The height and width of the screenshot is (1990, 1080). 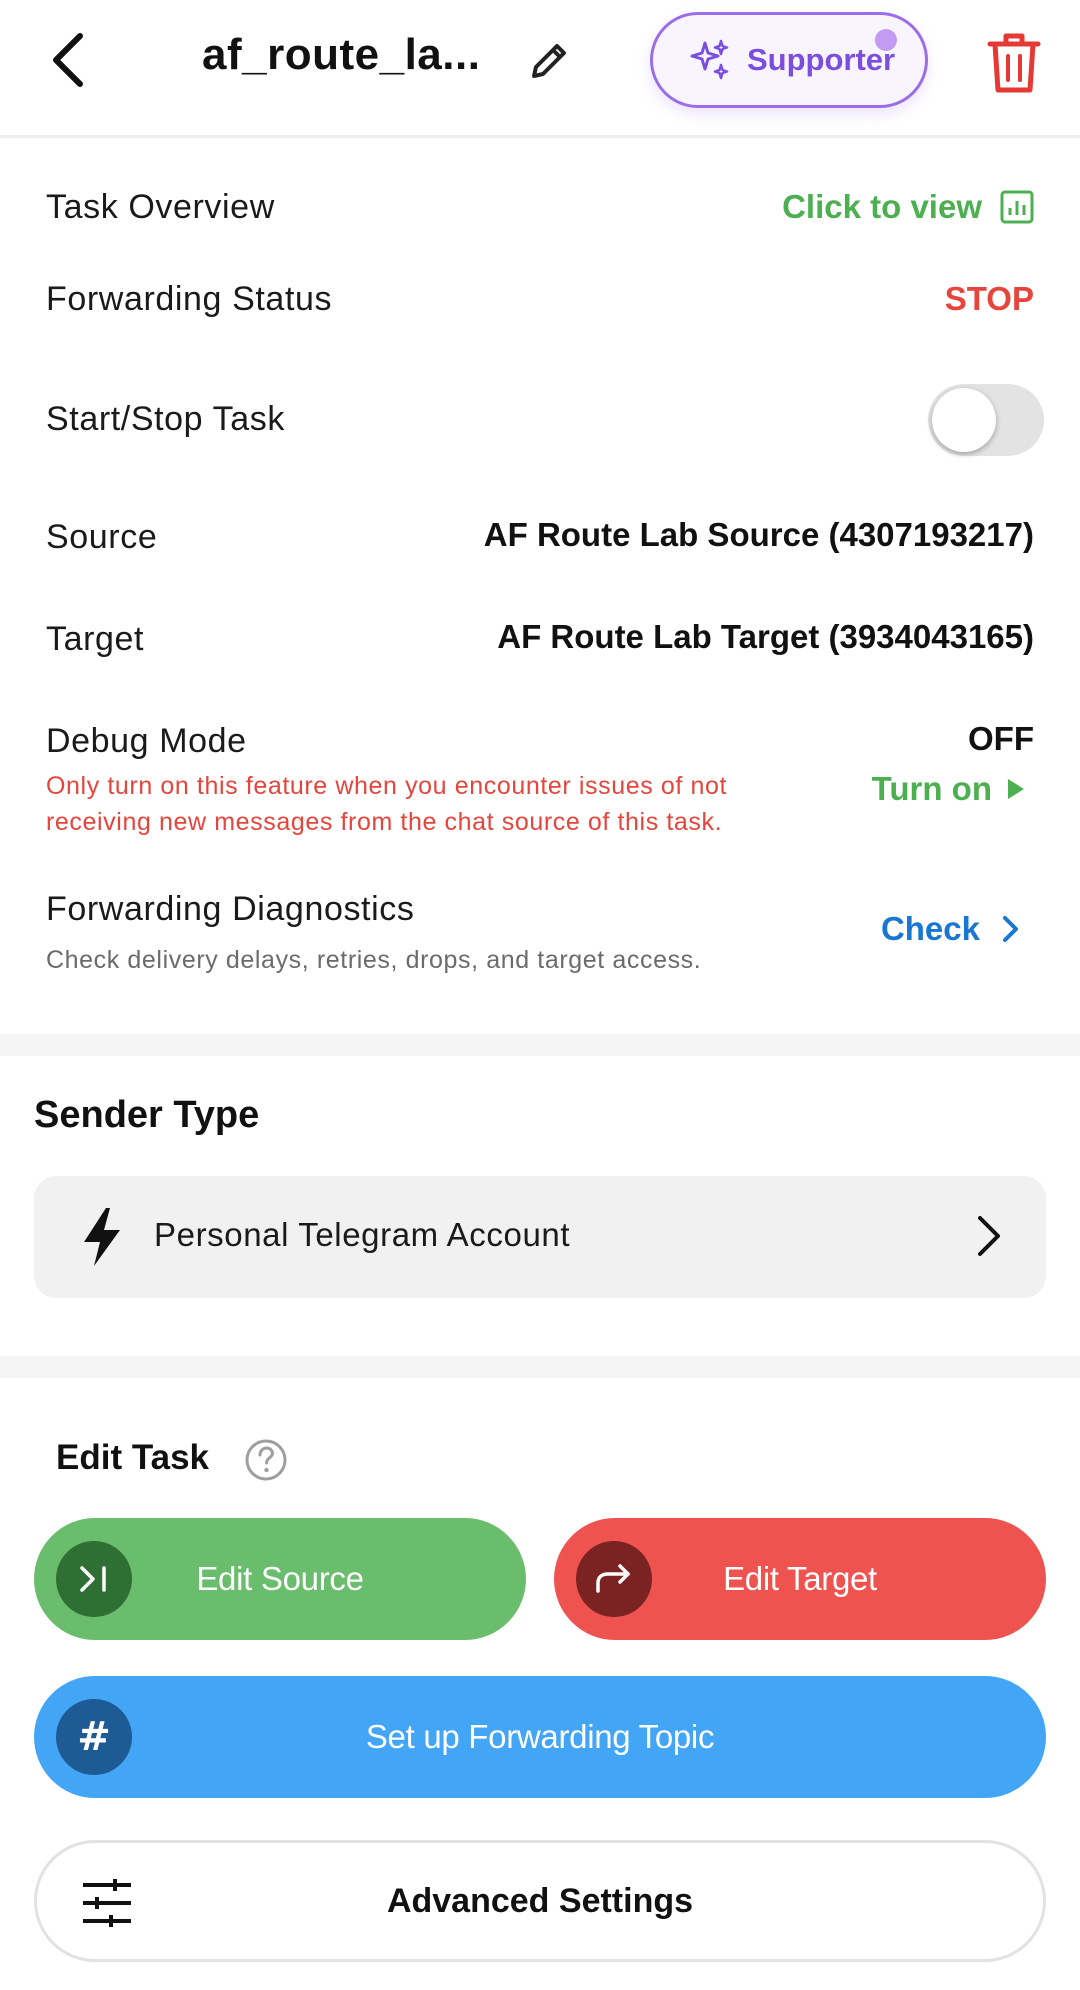 I want to click on skip-to-end-icon, so click(x=94, y=1579).